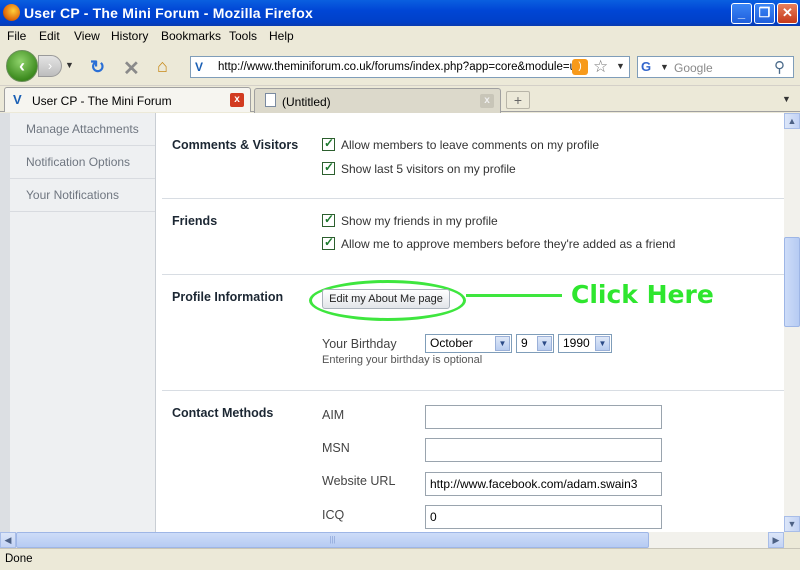  What do you see at coordinates (328, 242) in the screenshot?
I see `checkbox-approve-friends` at bounding box center [328, 242].